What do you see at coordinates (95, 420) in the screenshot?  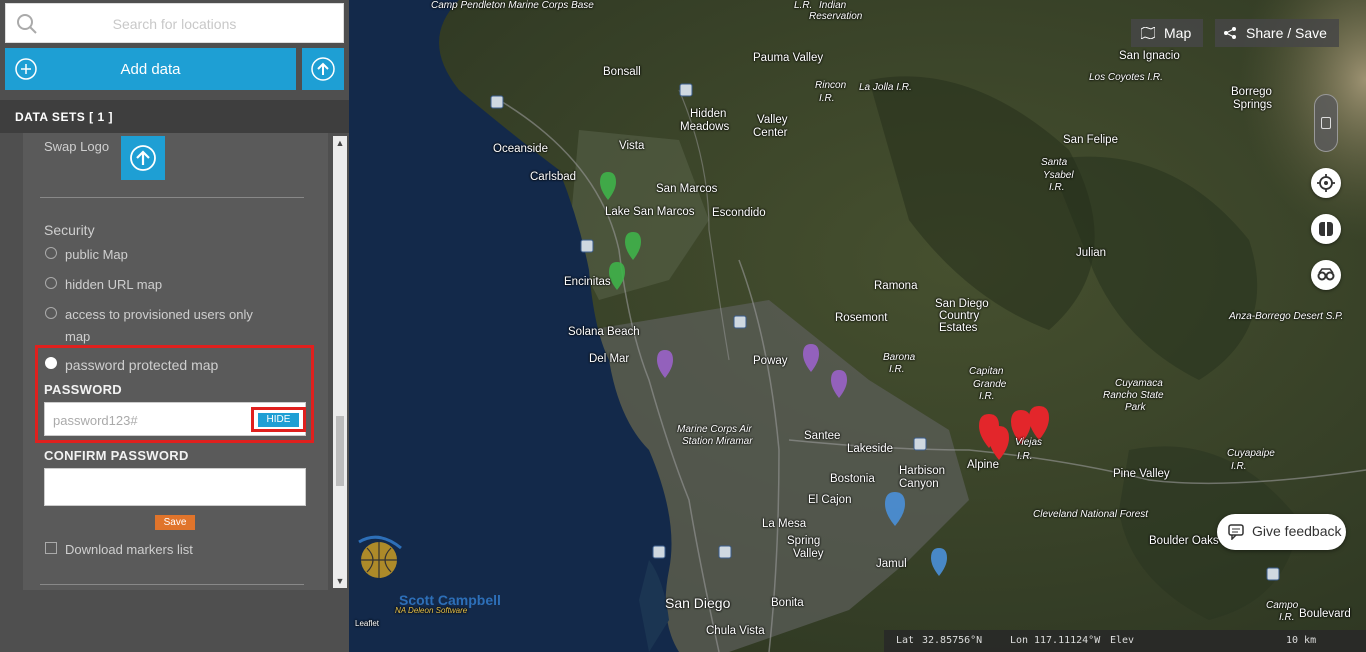 I see `password-value: password123#` at bounding box center [95, 420].